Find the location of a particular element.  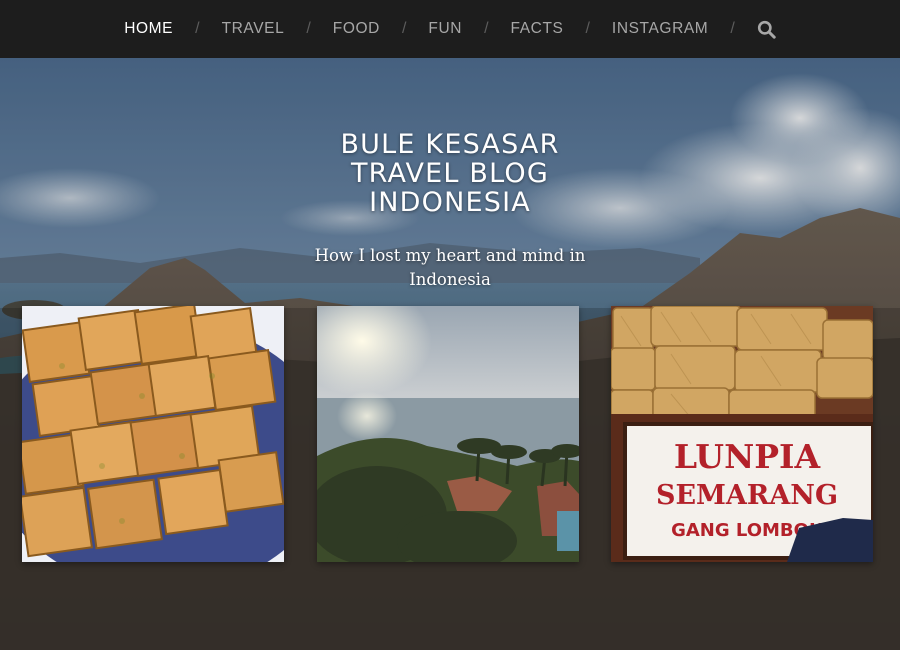

sunset-sea-view-photo is located at coordinates (448, 434).